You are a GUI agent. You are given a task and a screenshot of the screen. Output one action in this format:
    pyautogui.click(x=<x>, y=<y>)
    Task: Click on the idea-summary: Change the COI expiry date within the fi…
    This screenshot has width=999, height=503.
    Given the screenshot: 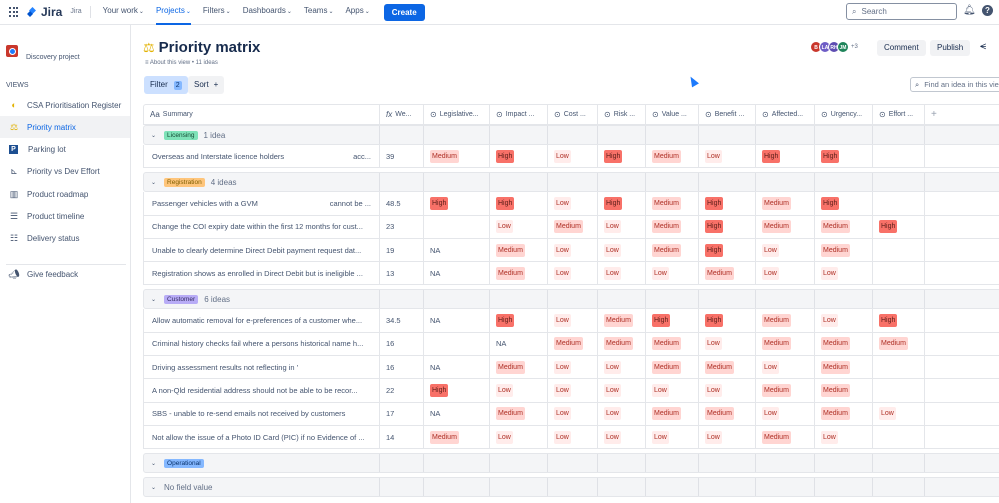 What is the action you would take?
    pyautogui.click(x=257, y=226)
    